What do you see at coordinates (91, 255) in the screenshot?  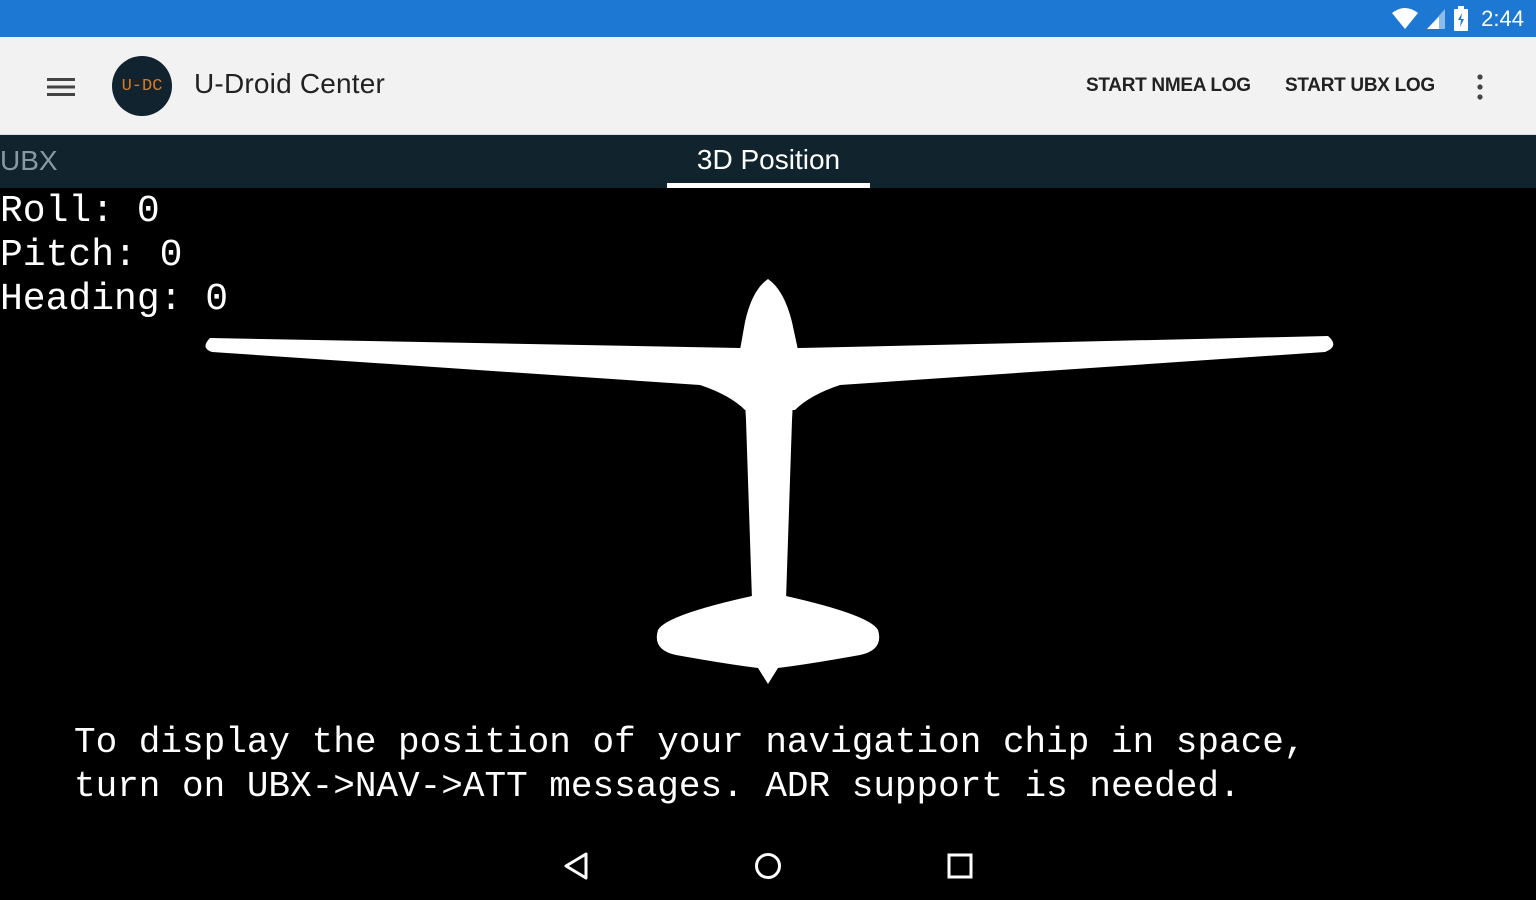 I see `pitch-readout: Pitch: 0` at bounding box center [91, 255].